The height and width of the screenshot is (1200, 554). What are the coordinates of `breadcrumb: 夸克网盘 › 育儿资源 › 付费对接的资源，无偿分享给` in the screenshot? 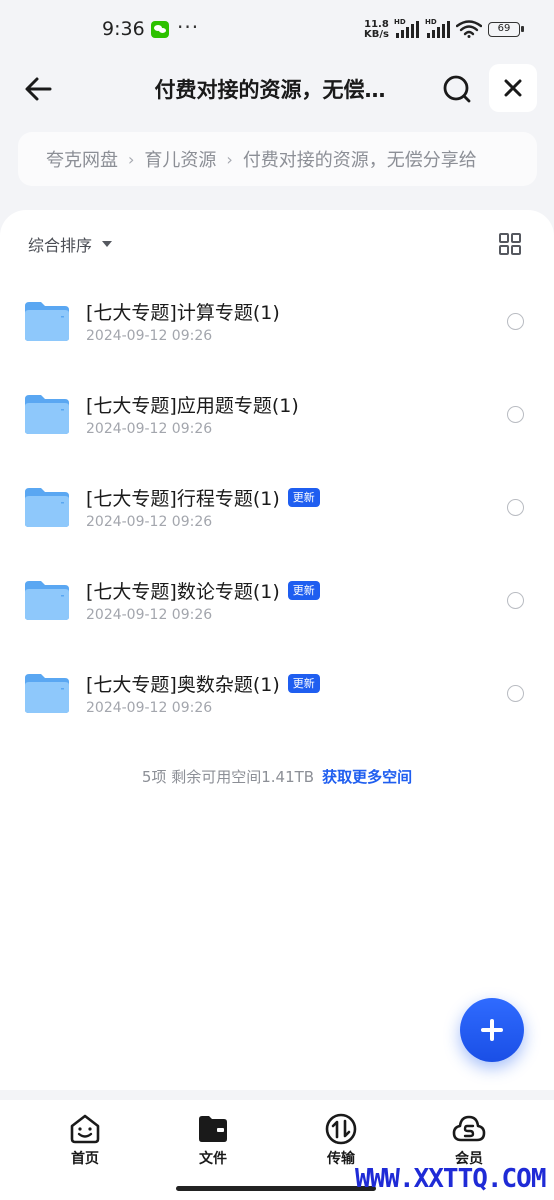 It's located at (277, 159).